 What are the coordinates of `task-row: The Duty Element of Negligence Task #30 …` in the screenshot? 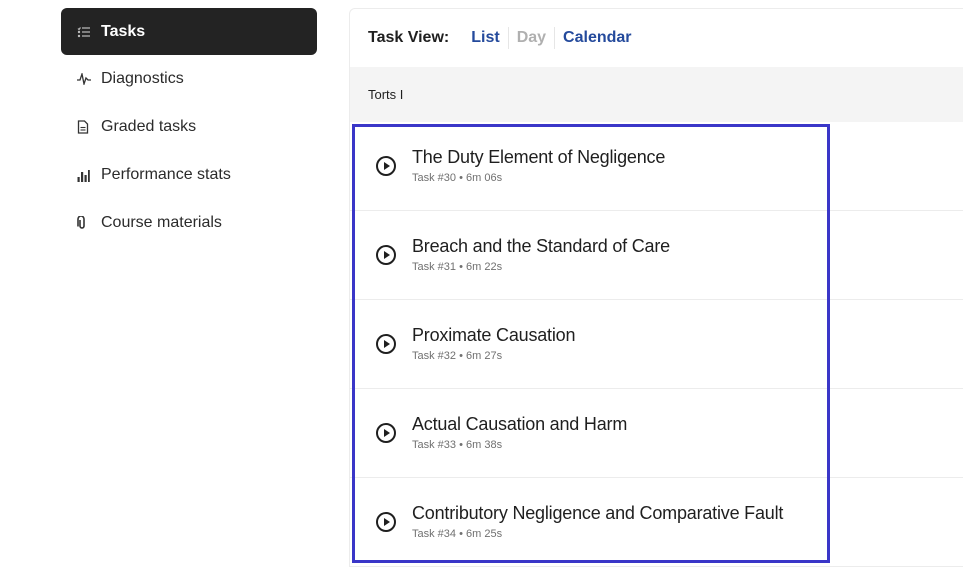 It's located at (656, 166).